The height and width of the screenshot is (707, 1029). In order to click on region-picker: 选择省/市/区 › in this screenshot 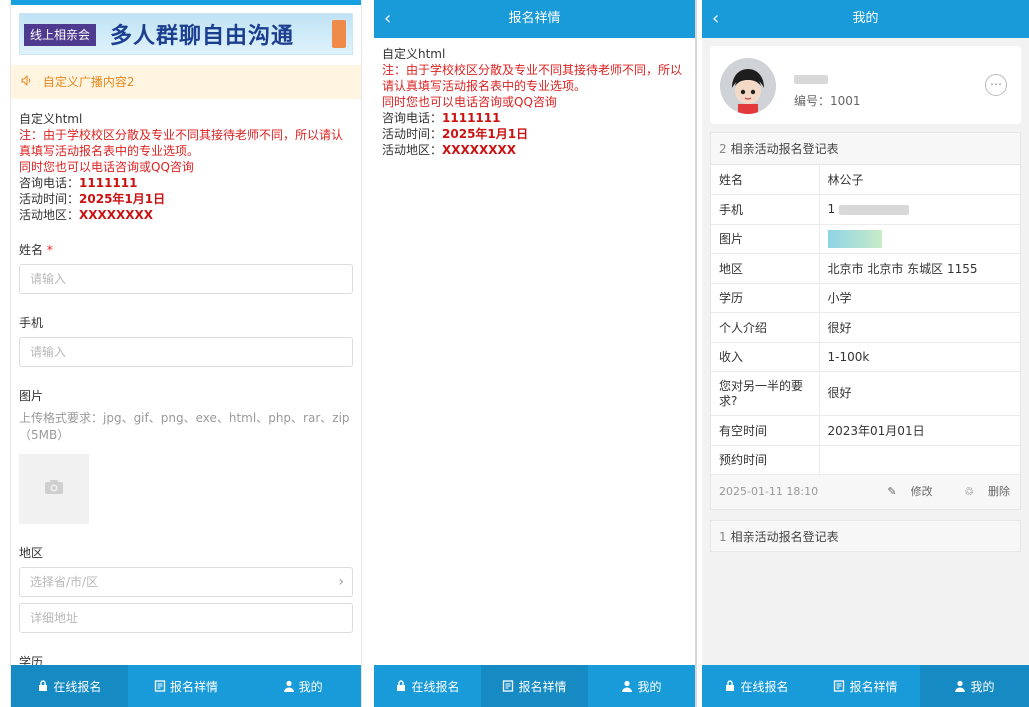, I will do `click(186, 582)`.